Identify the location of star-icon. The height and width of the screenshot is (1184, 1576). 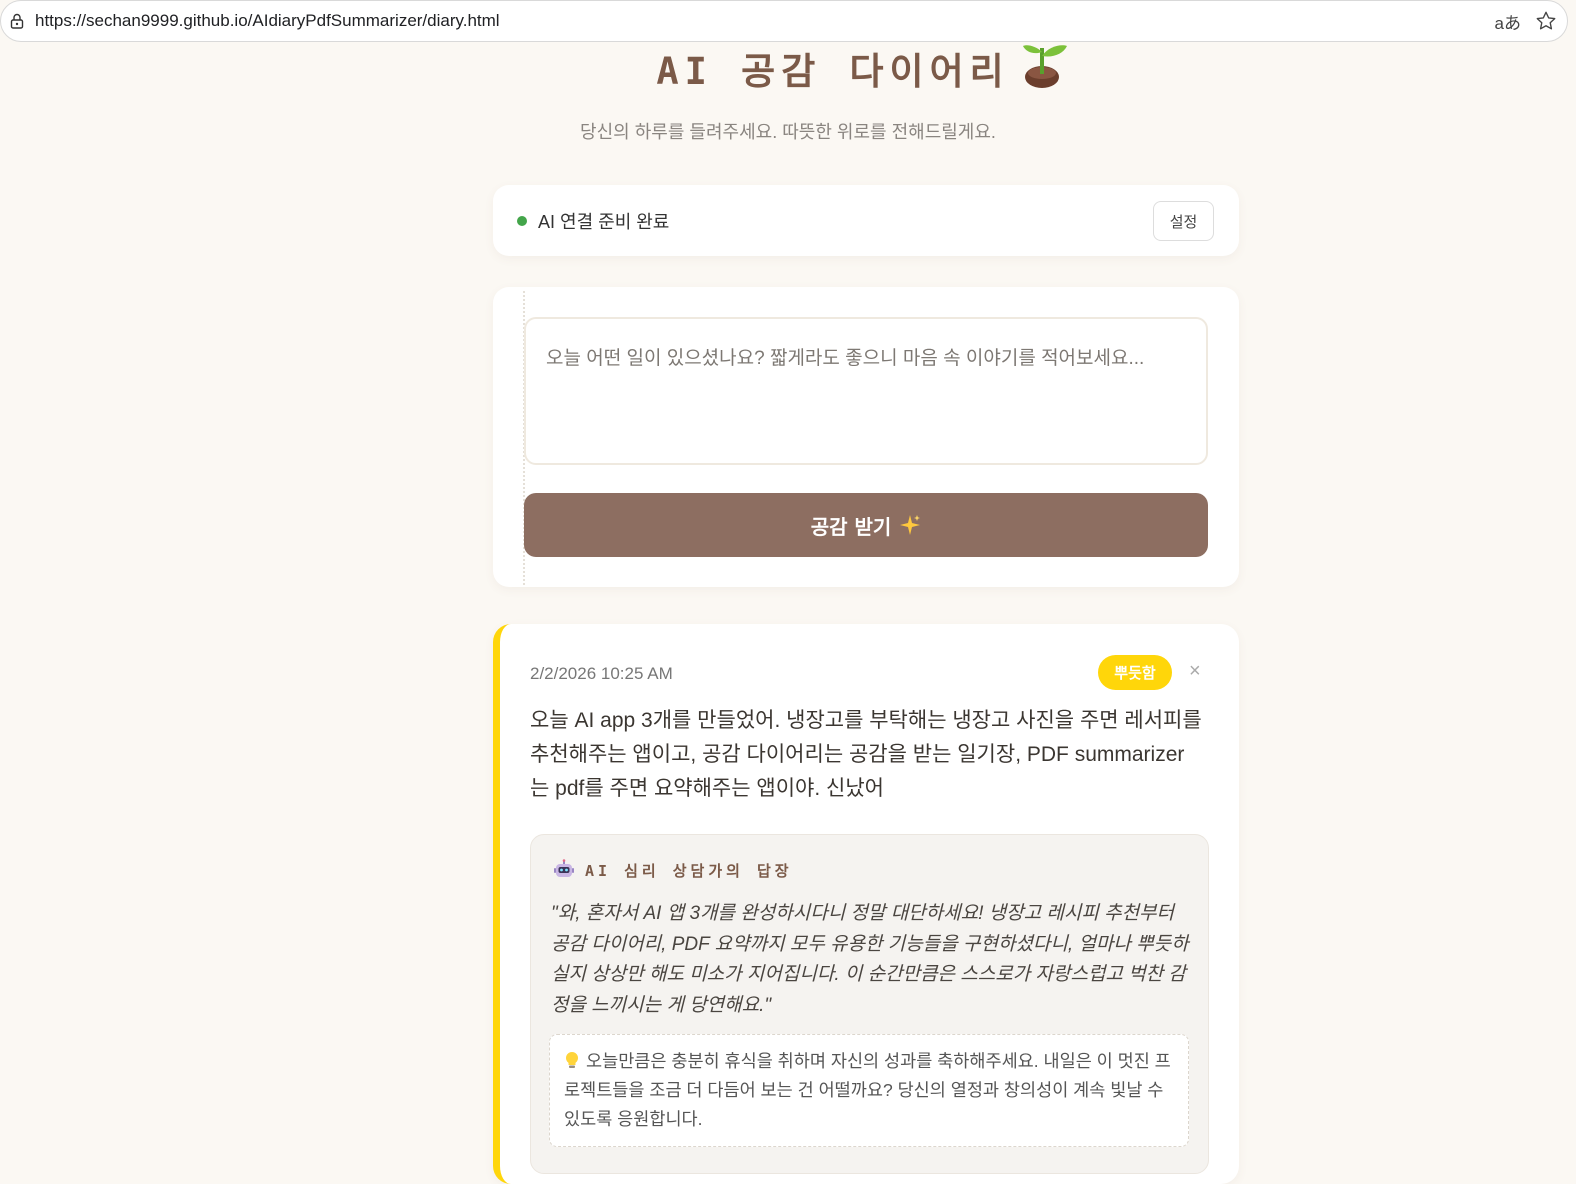
(1546, 21).